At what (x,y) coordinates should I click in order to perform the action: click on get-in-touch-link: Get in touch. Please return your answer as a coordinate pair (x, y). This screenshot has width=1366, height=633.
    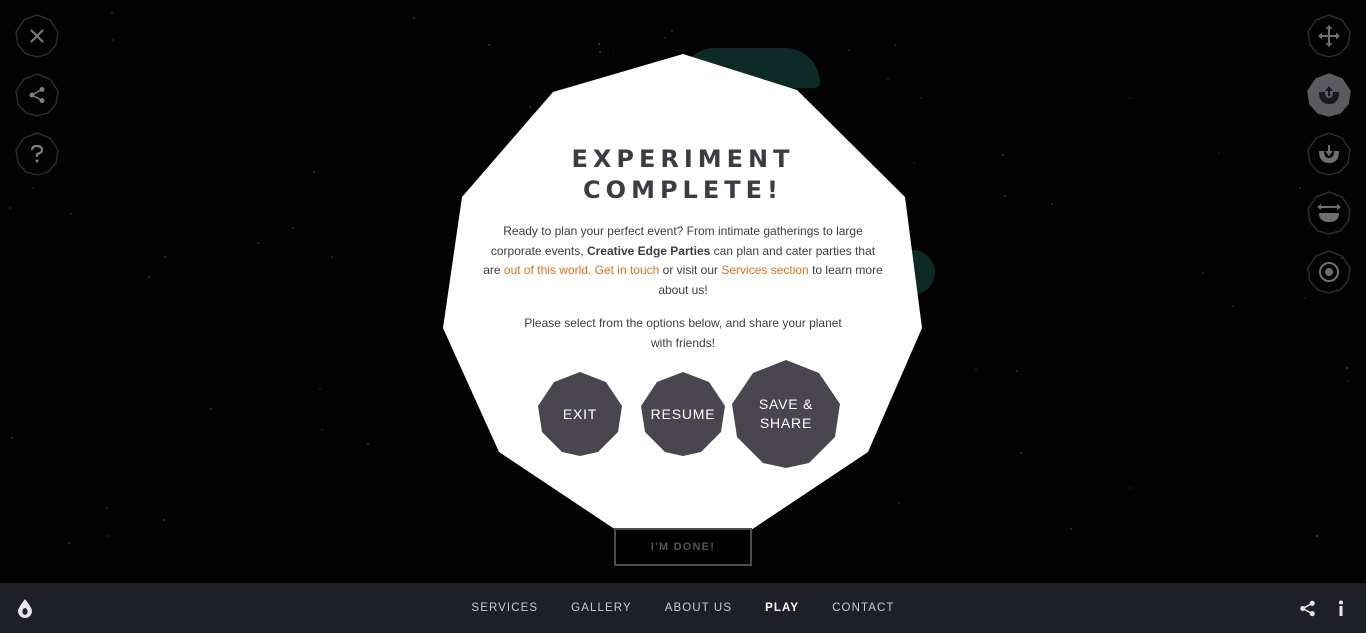
    Looking at the image, I should click on (627, 270).